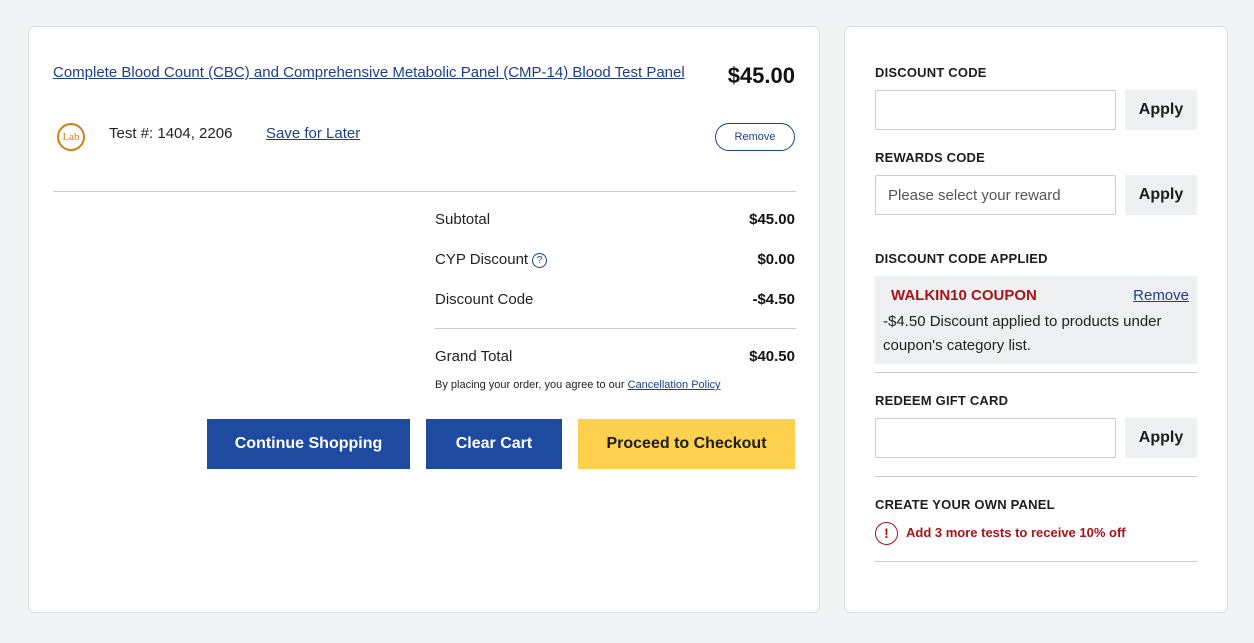 The width and height of the screenshot is (1254, 643). I want to click on continue-shopping-button: Continue Shopping, so click(308, 444).